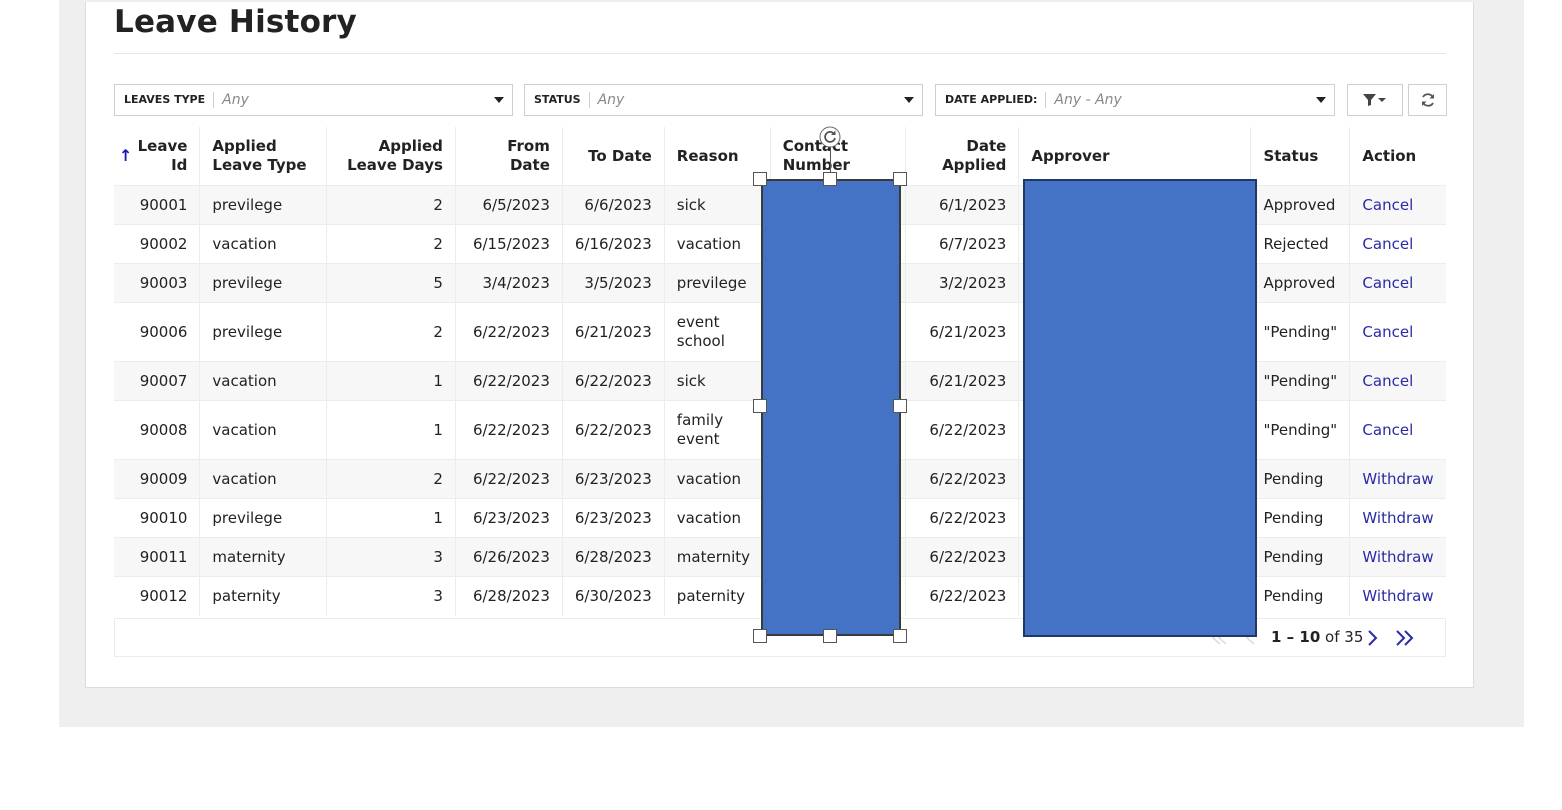  Describe the element at coordinates (613, 332) in the screenshot. I see `cell-to-date: 6/21/2023` at that location.